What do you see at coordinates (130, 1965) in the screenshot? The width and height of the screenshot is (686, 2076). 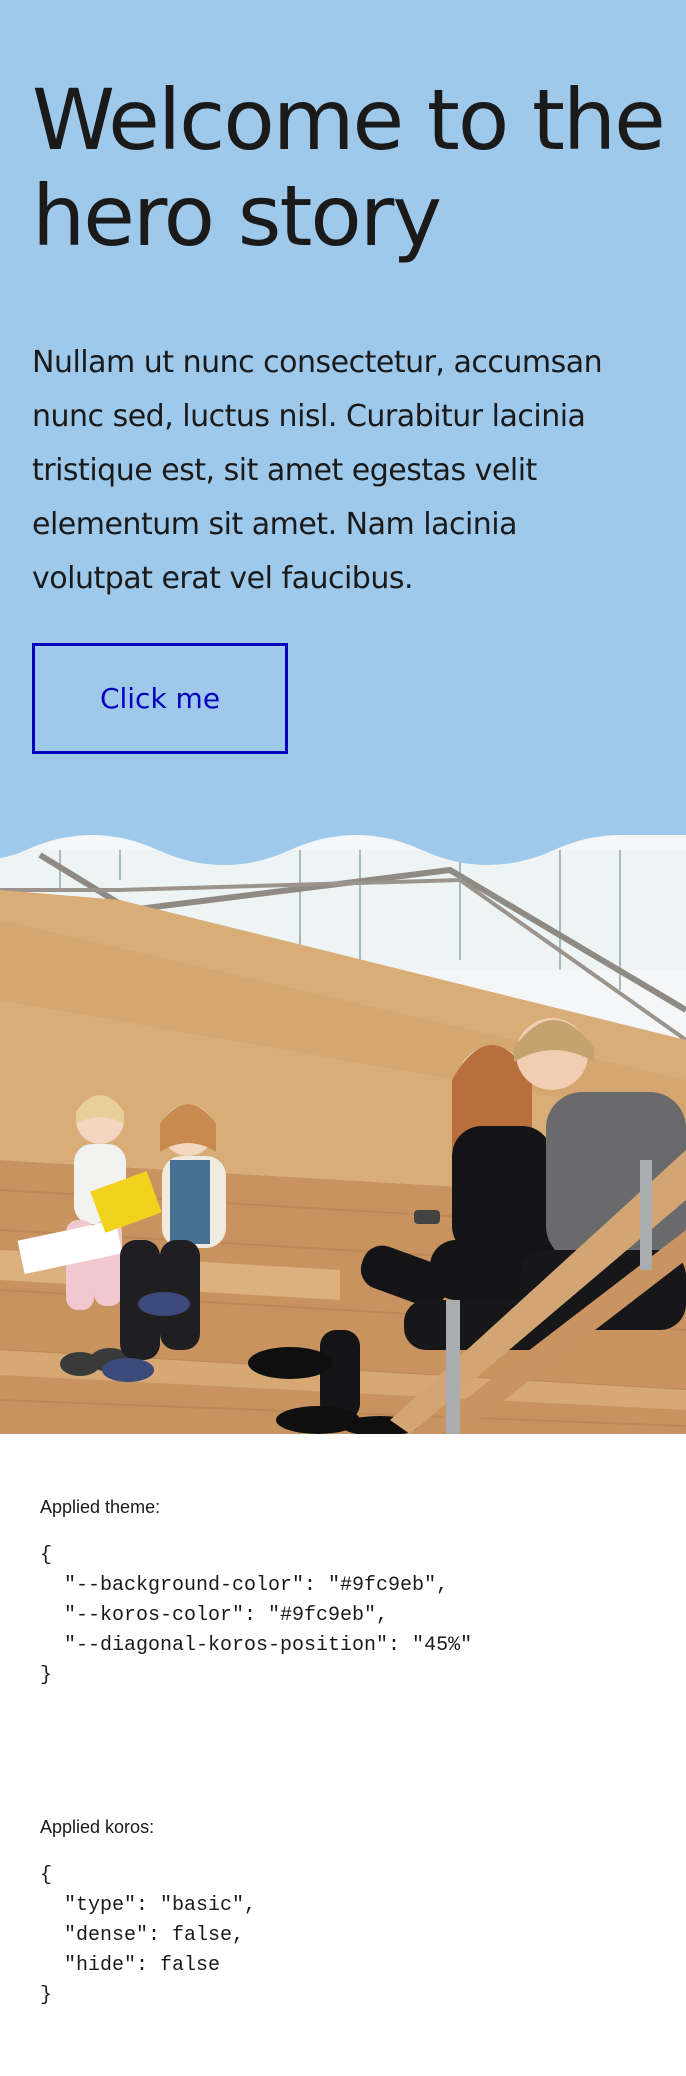 I see `code-line: "hide": false` at bounding box center [130, 1965].